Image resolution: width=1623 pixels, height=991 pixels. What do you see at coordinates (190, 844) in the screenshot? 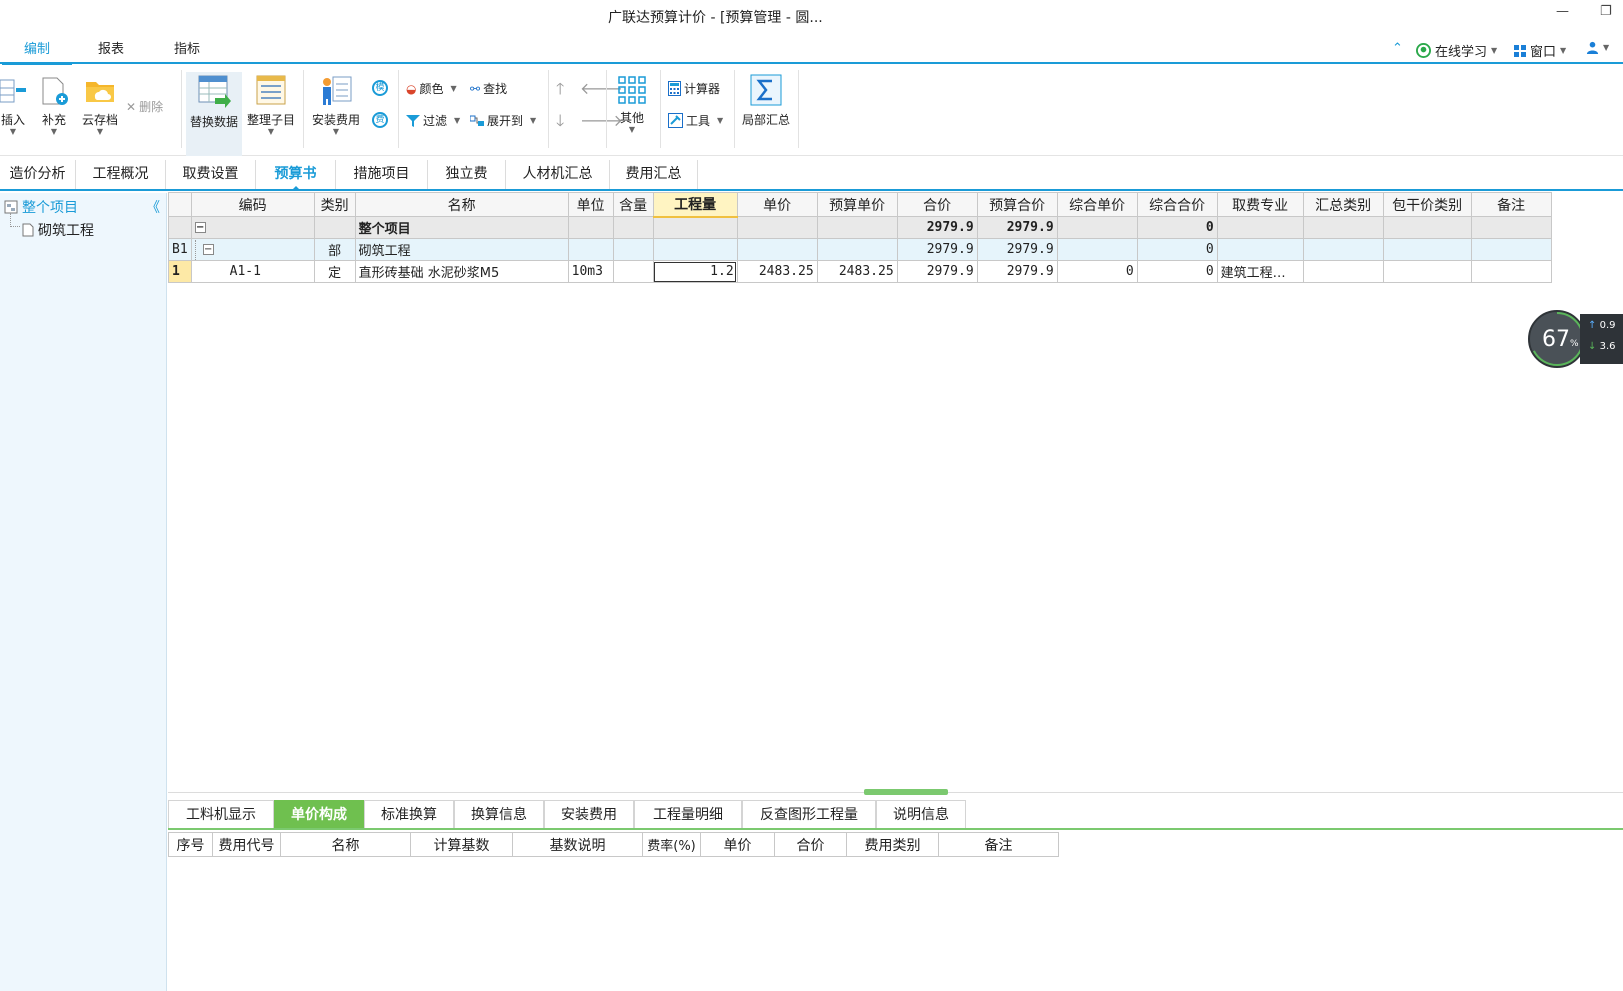
I see `col-seq: 序号` at bounding box center [190, 844].